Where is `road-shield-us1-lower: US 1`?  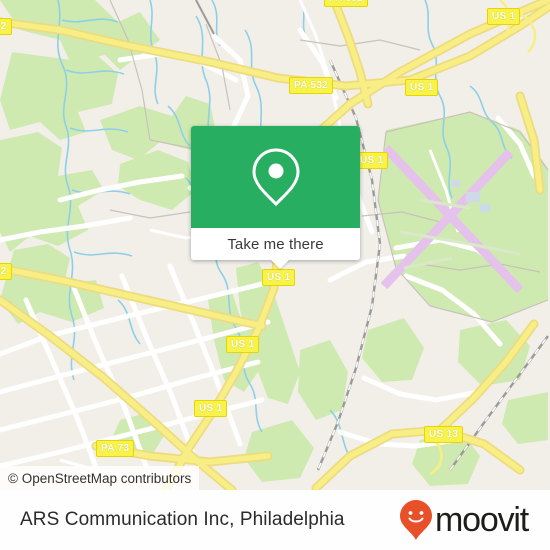
road-shield-us1-lower: US 1 is located at coordinates (211, 408).